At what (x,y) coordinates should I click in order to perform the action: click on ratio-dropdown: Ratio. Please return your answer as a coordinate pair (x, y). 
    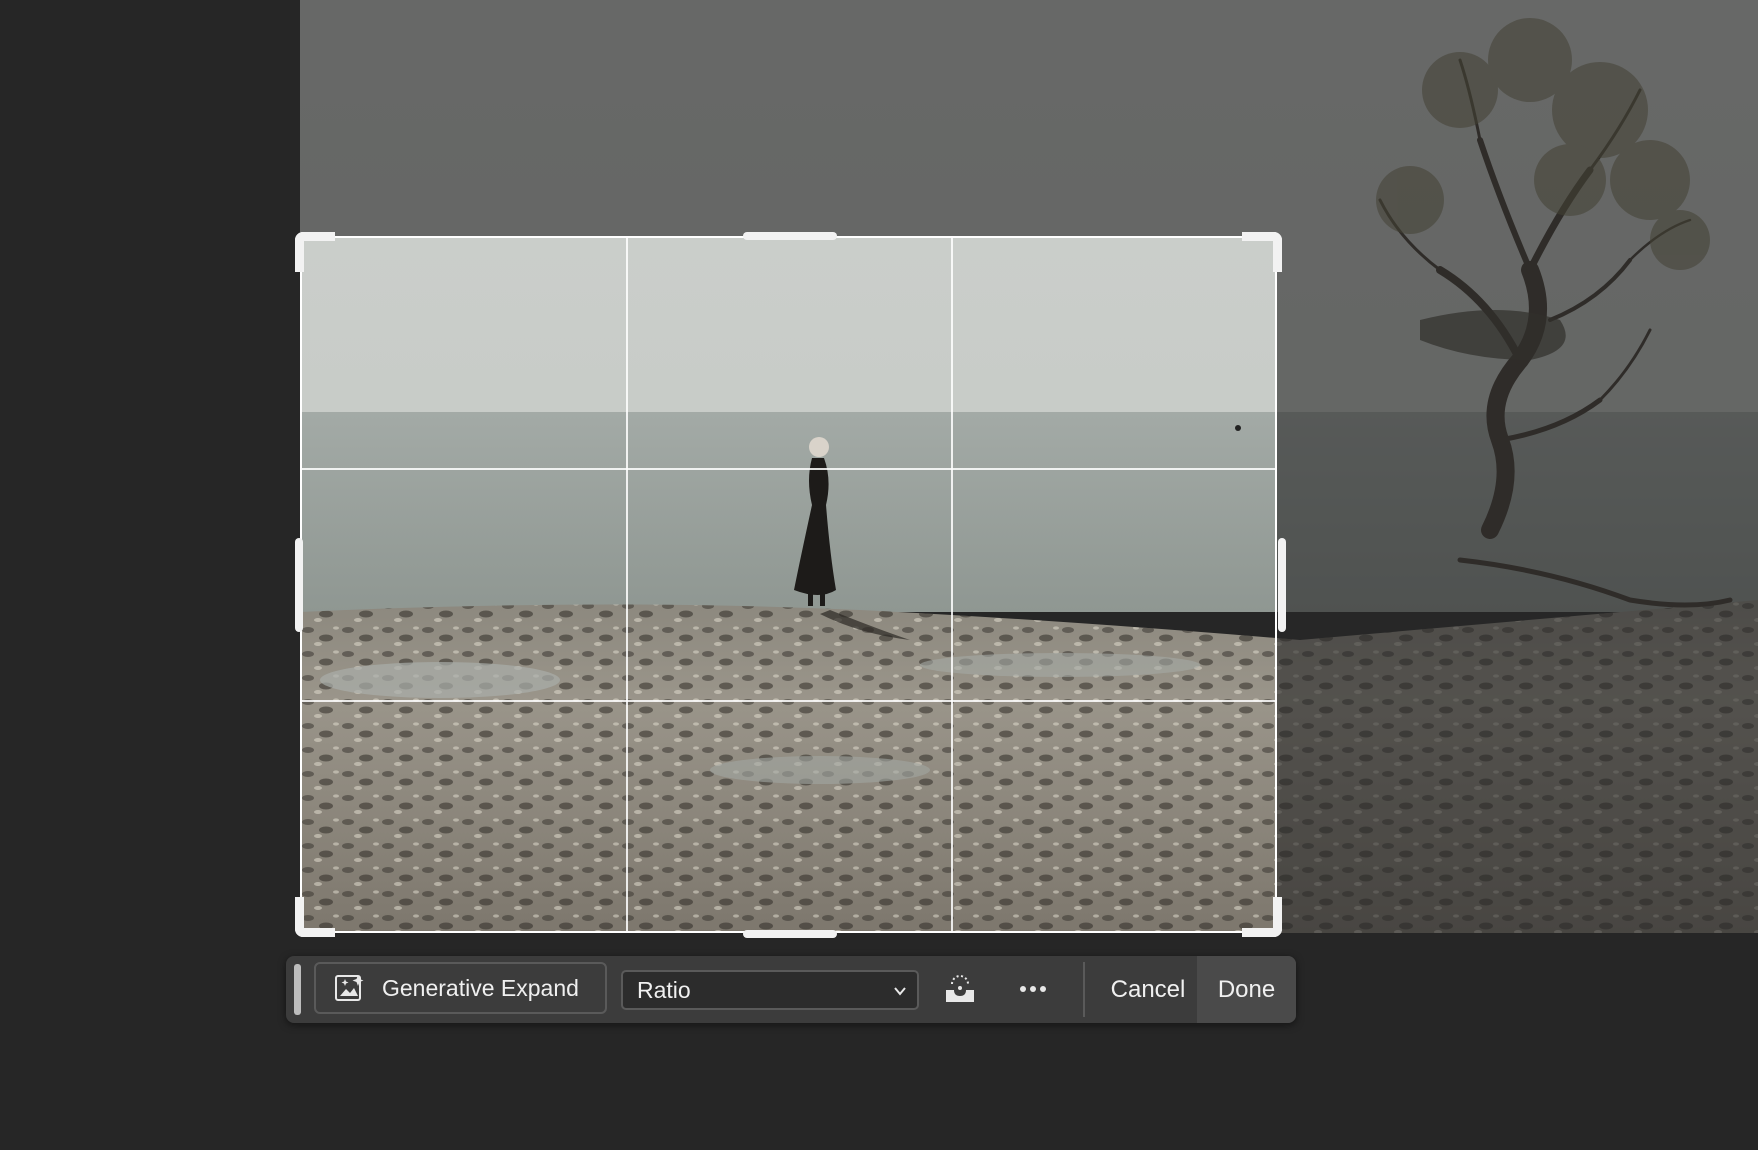
    Looking at the image, I should click on (770, 990).